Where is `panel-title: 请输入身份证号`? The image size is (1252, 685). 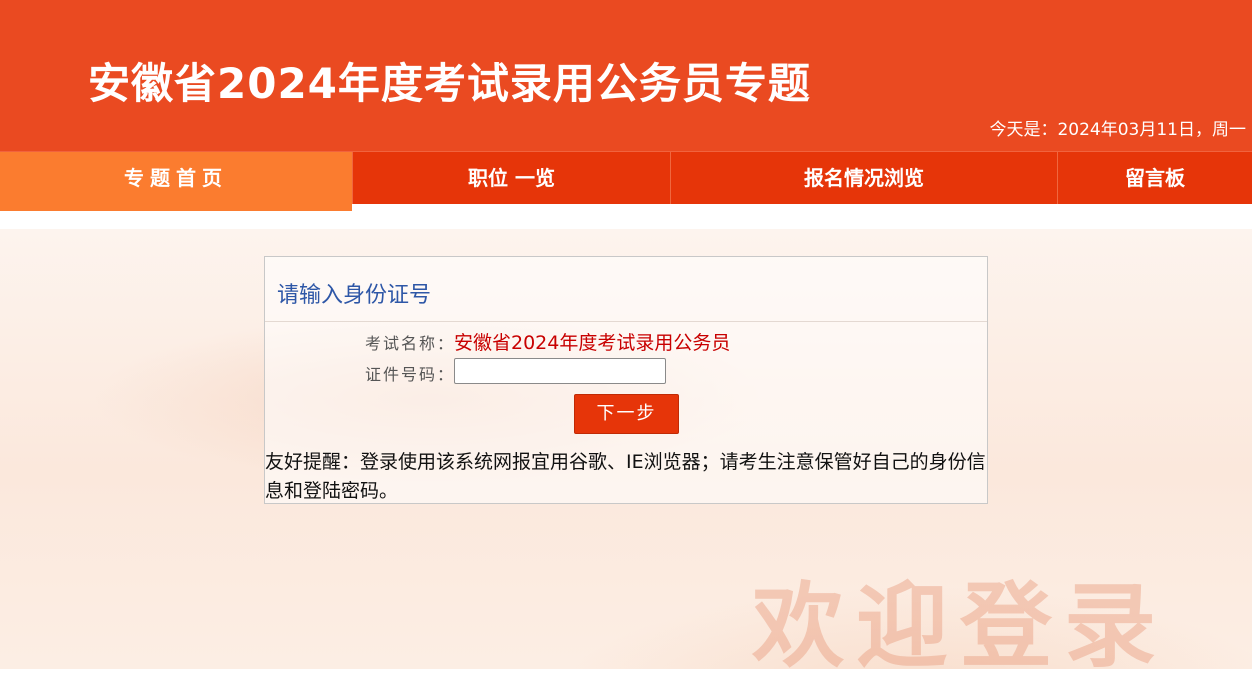 panel-title: 请输入身份证号 is located at coordinates (354, 295).